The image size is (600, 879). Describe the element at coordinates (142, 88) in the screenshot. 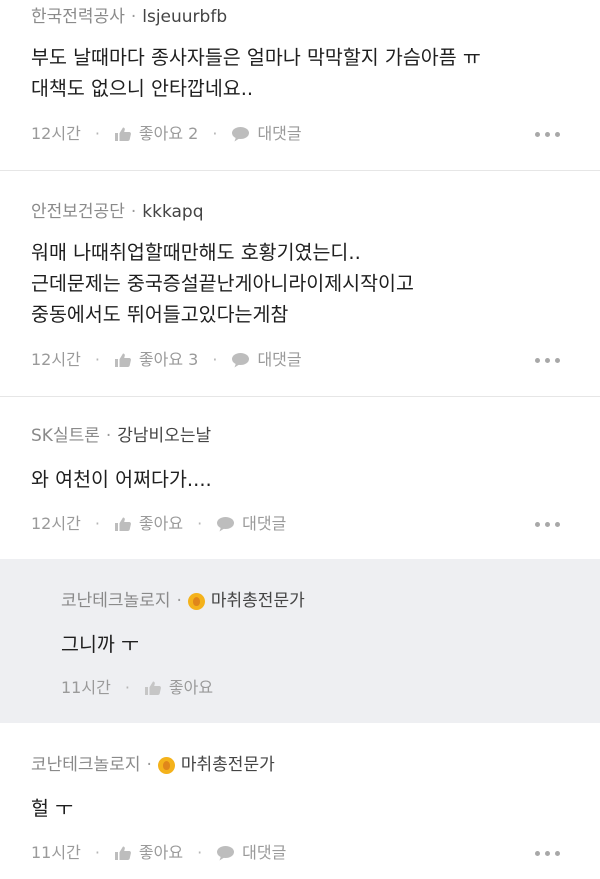

I see `comment-body-line: 대책도 없으니 안타깝네요..` at that location.